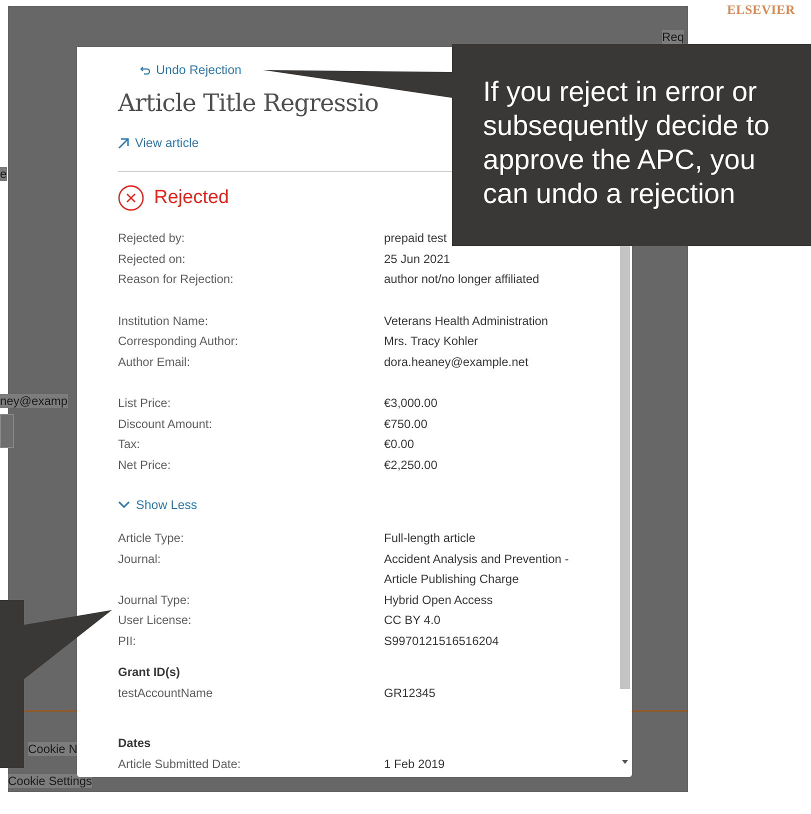 This screenshot has height=814, width=811. I want to click on field-value: prepaid test, so click(416, 238).